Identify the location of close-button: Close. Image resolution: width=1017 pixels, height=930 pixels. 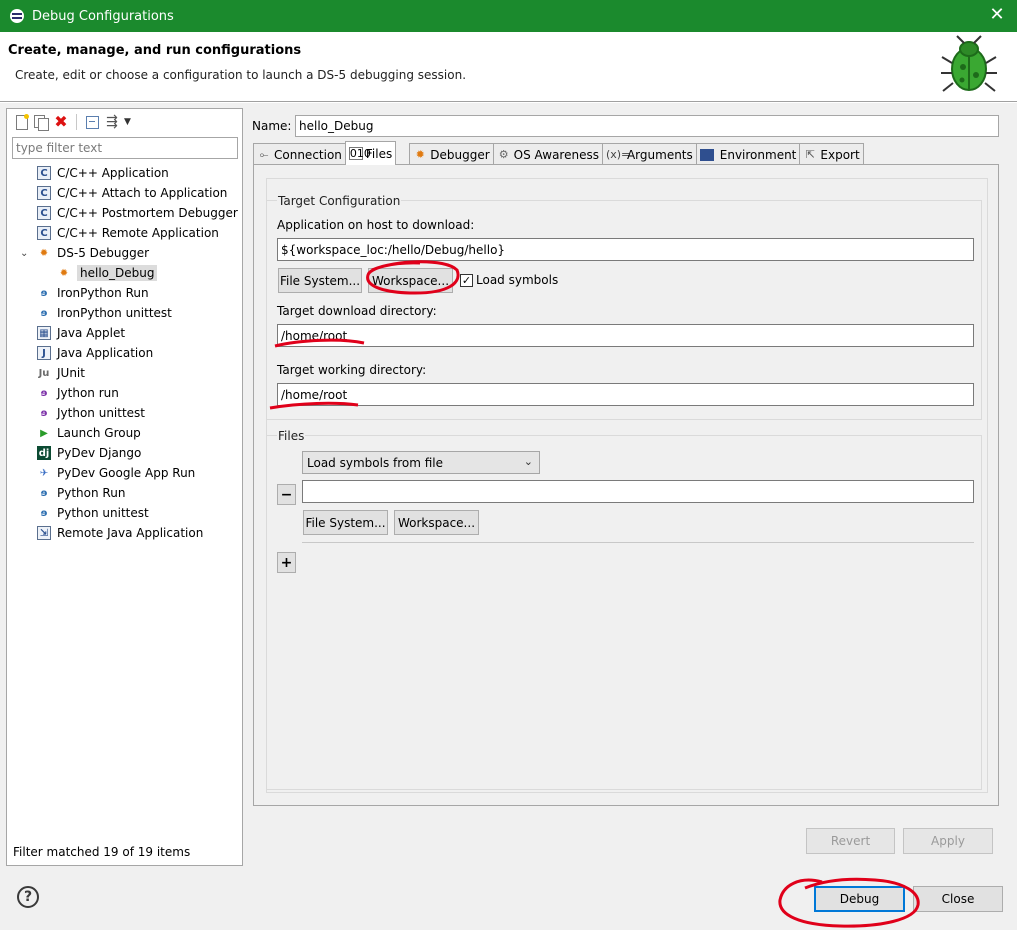
(958, 899).